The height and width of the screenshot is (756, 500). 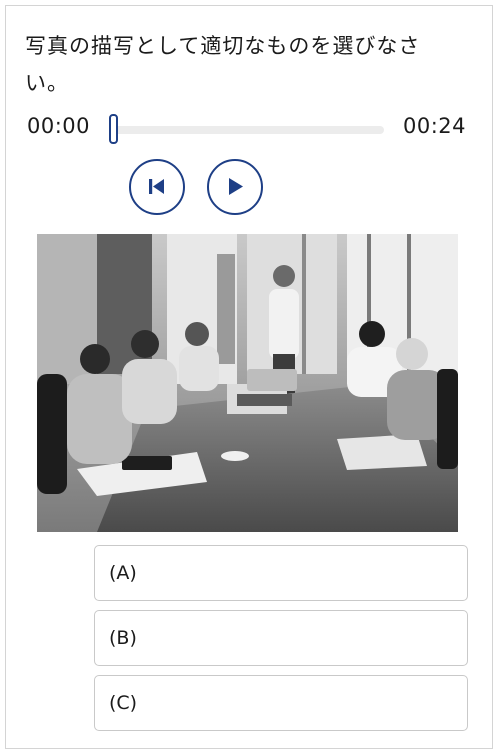 What do you see at coordinates (123, 703) in the screenshot?
I see `choice-c-label: (C)` at bounding box center [123, 703].